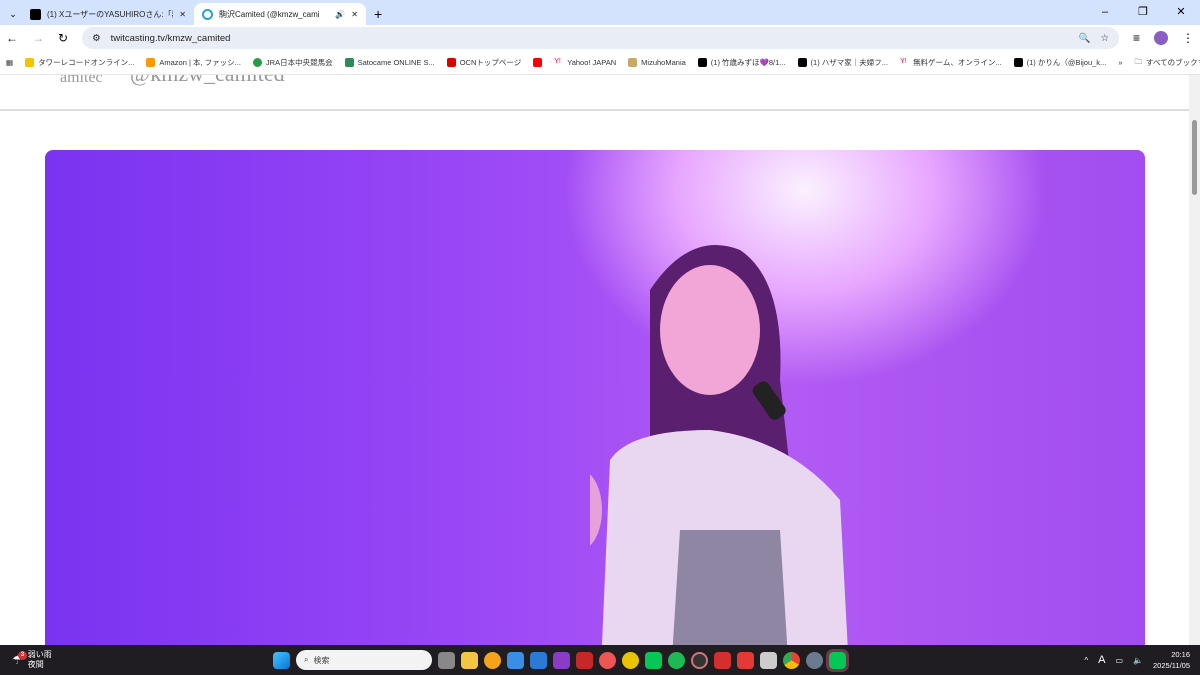 The image size is (1200, 675). Describe the element at coordinates (515, 660) in the screenshot. I see `ms-store-icon` at that location.